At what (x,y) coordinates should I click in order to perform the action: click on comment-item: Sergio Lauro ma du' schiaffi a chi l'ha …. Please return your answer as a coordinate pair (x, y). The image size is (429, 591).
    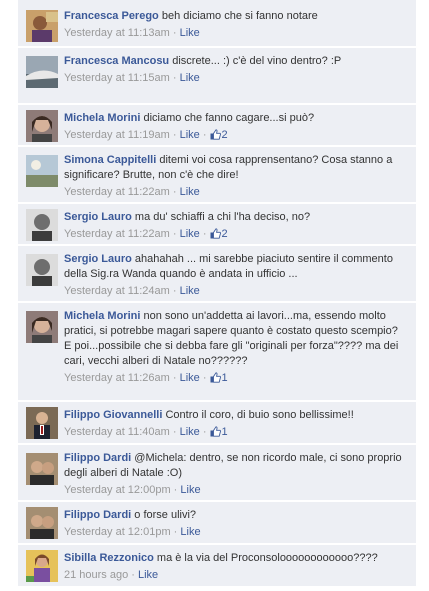
    Looking at the image, I should click on (217, 224).